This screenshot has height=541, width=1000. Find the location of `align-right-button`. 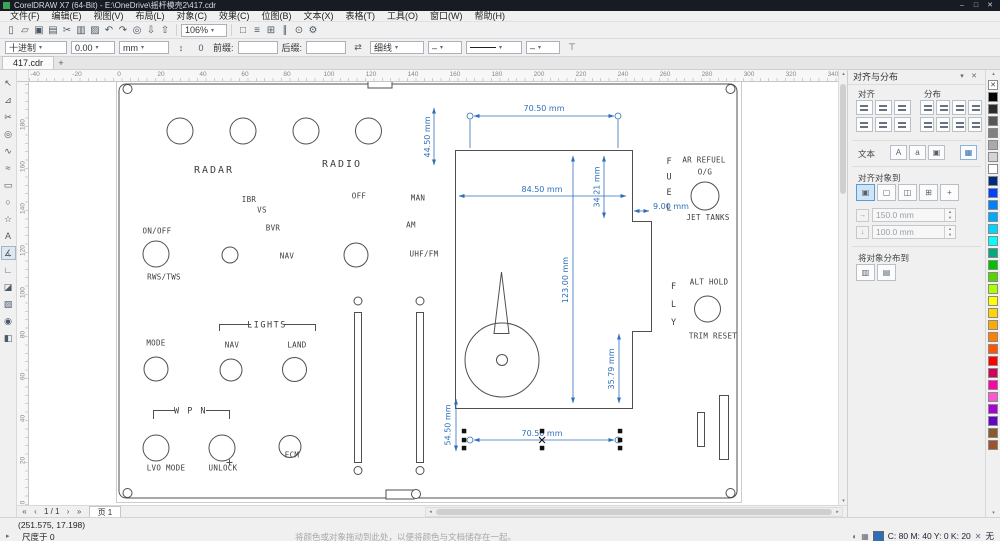

align-right-button is located at coordinates (902, 107).